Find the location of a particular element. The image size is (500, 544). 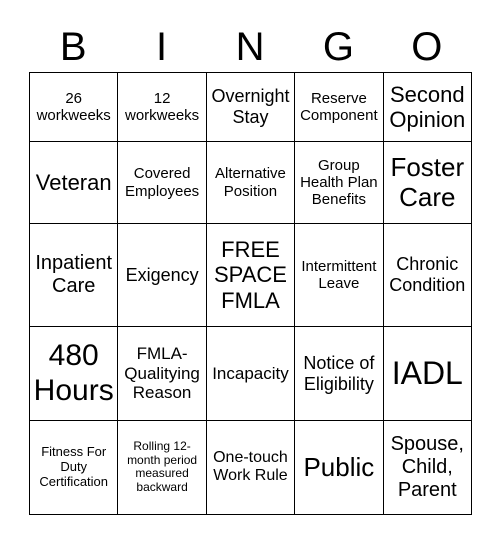

bingo-cell: Exigency is located at coordinates (162, 275).